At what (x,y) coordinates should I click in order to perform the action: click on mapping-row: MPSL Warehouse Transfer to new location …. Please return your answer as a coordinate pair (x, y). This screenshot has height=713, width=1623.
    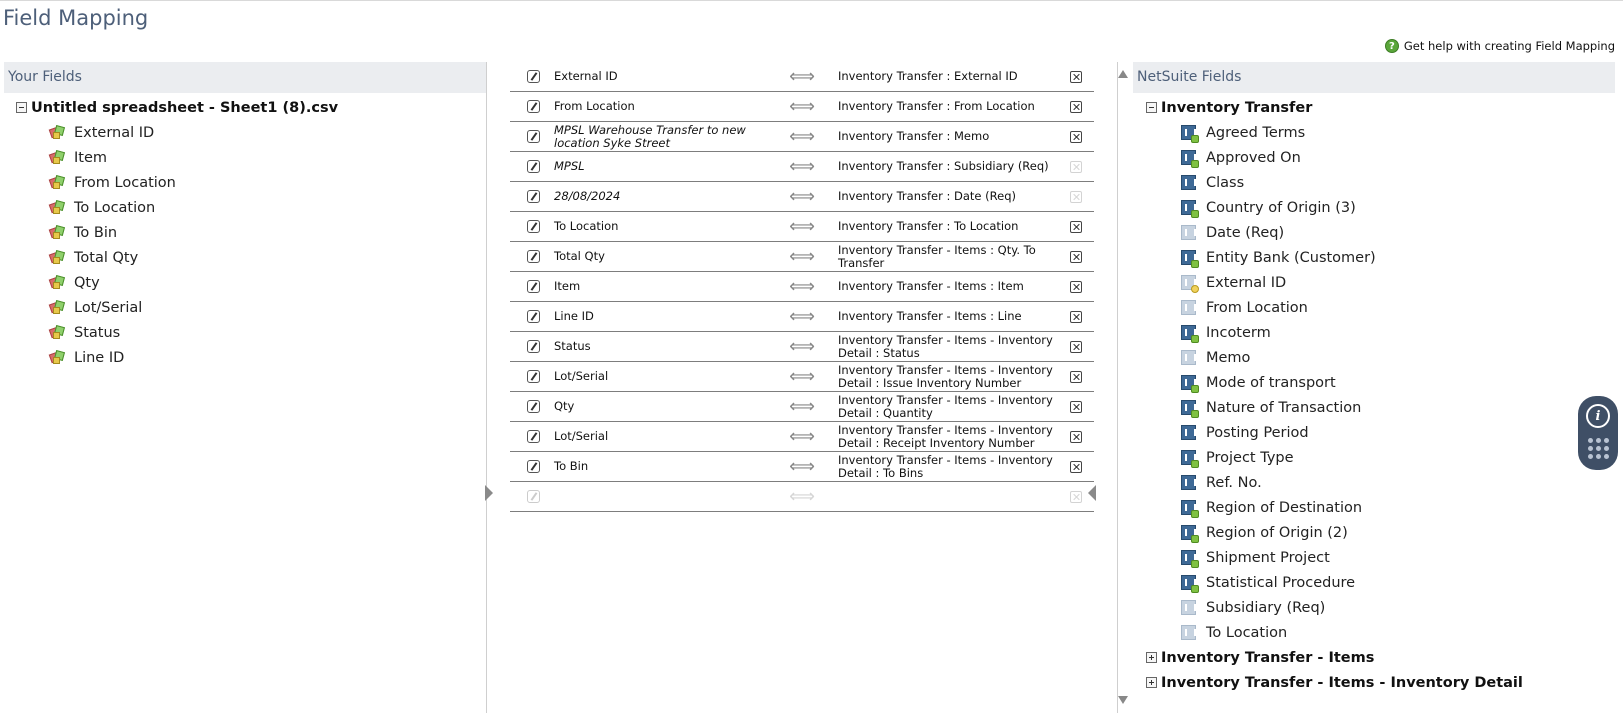
    Looking at the image, I should click on (802, 137).